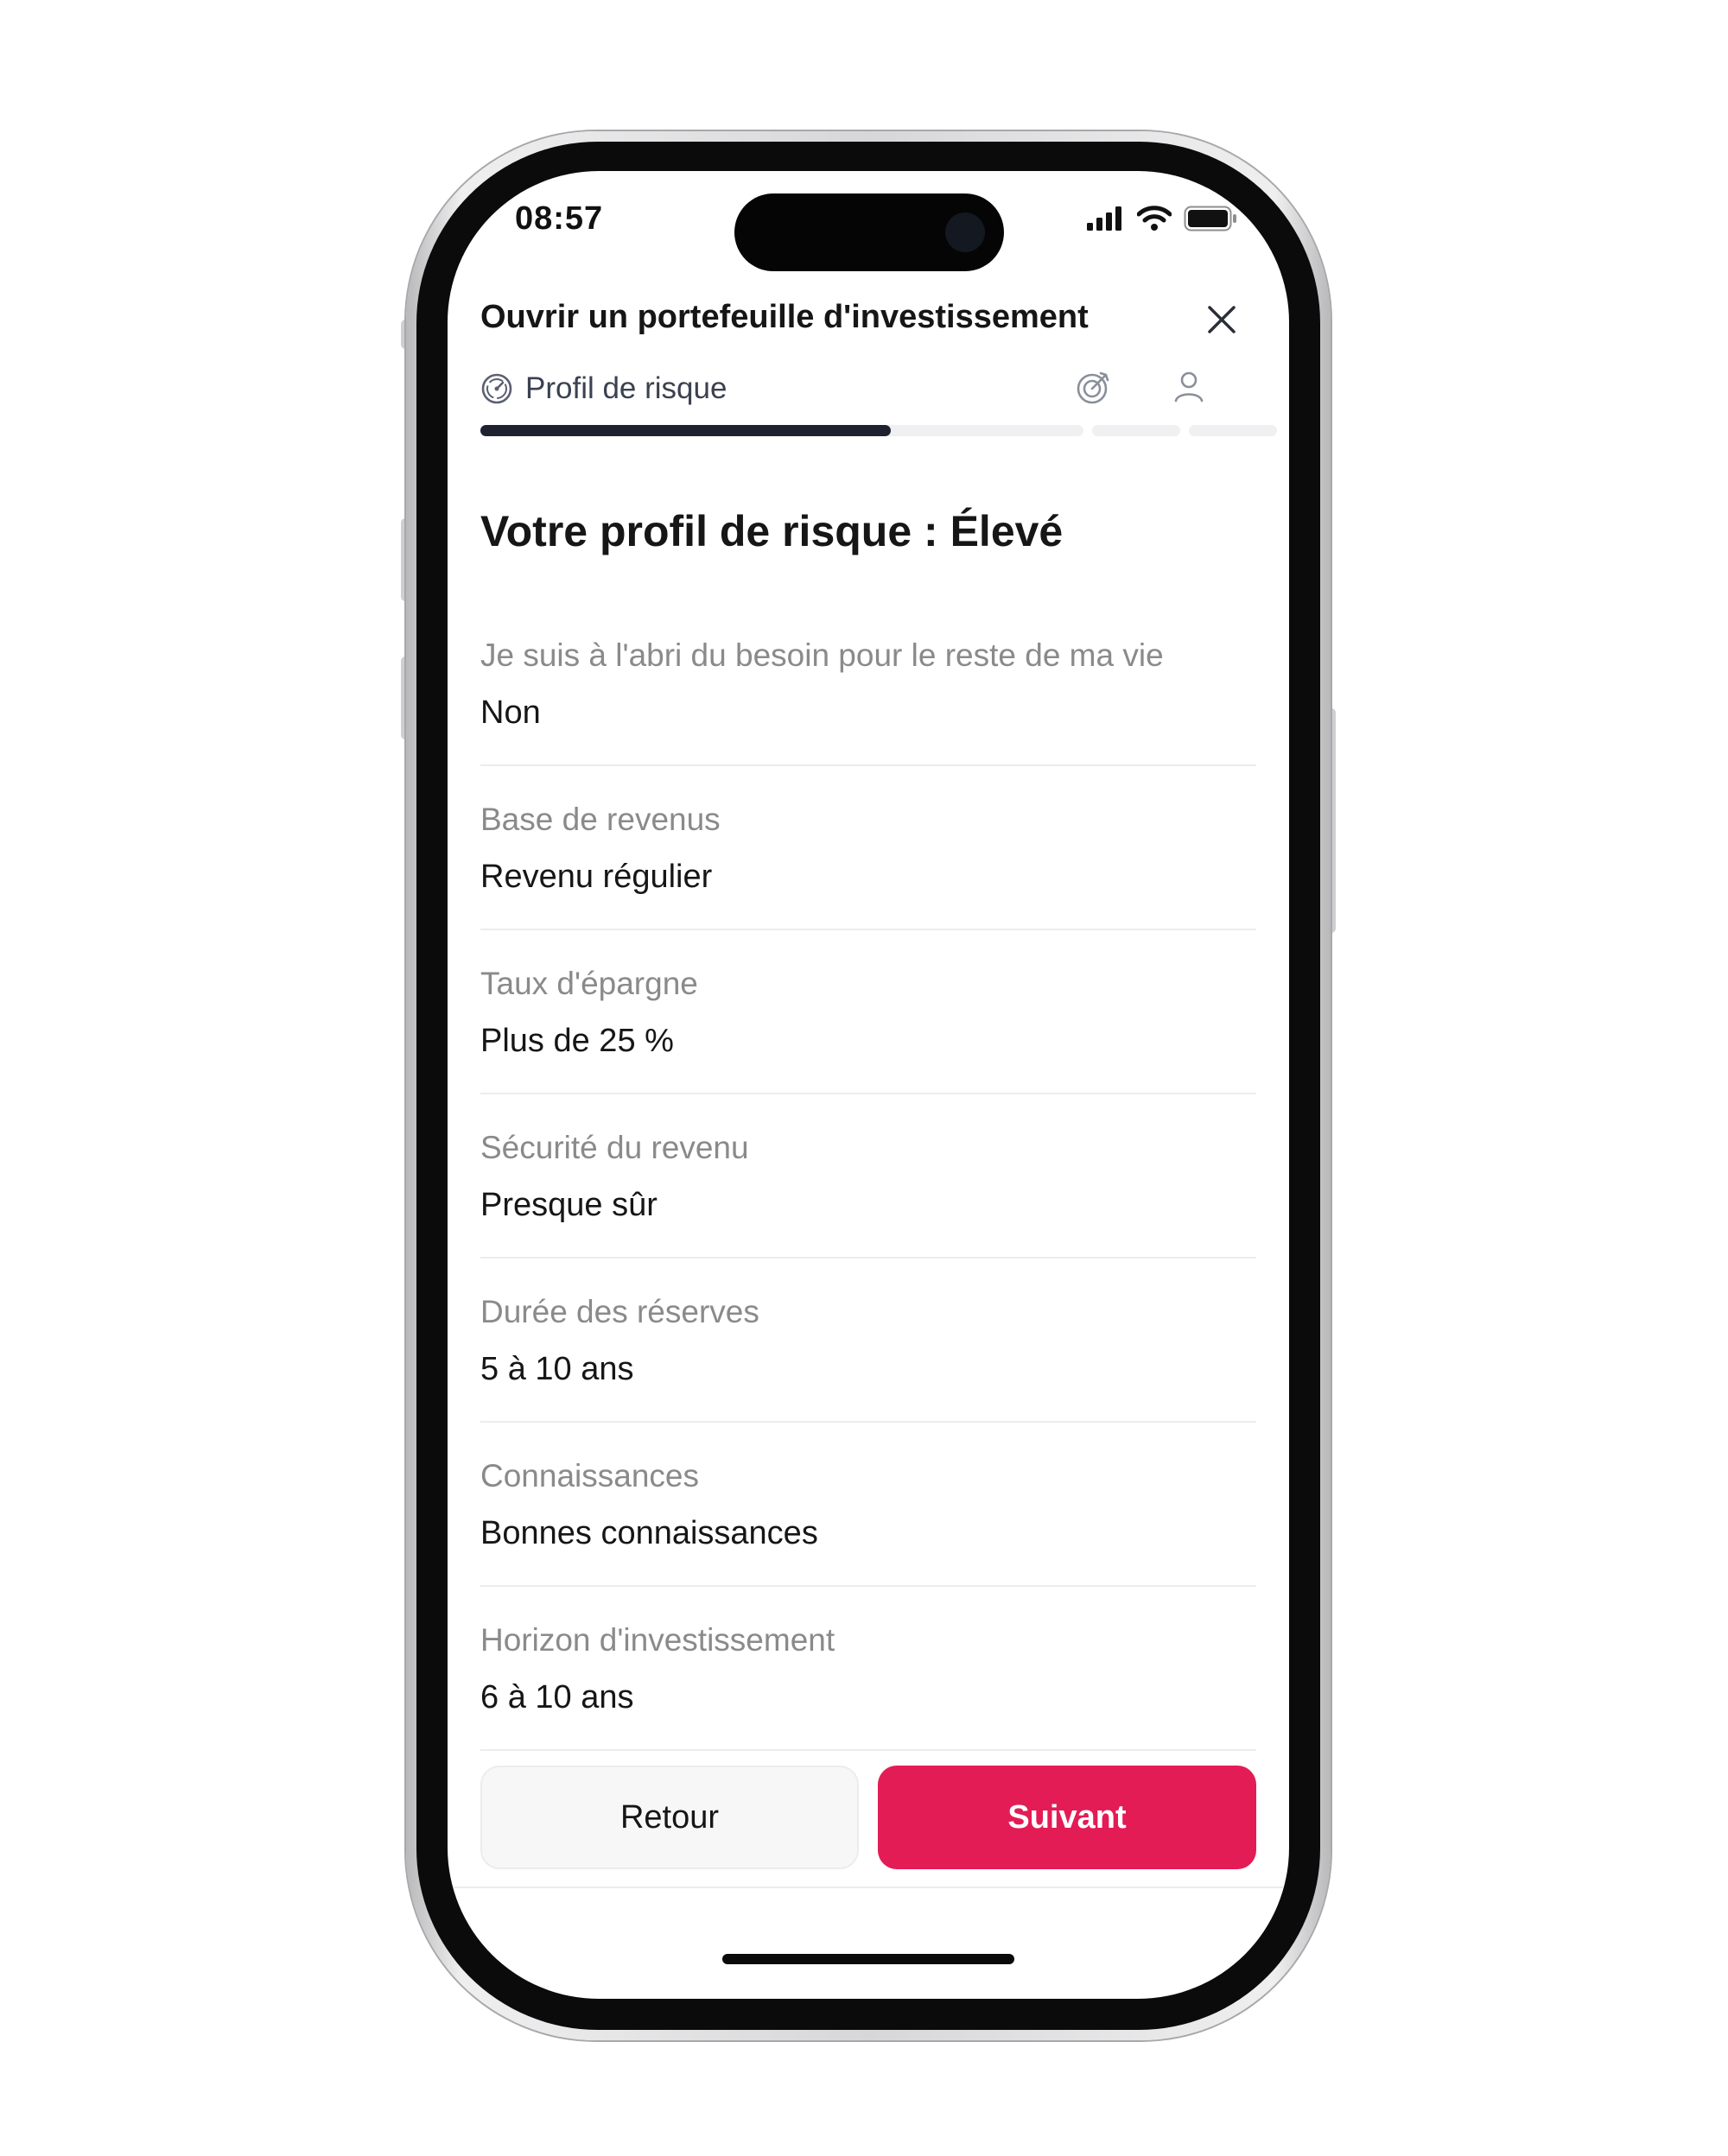  Describe the element at coordinates (1210, 218) in the screenshot. I see `battery-icon` at that location.